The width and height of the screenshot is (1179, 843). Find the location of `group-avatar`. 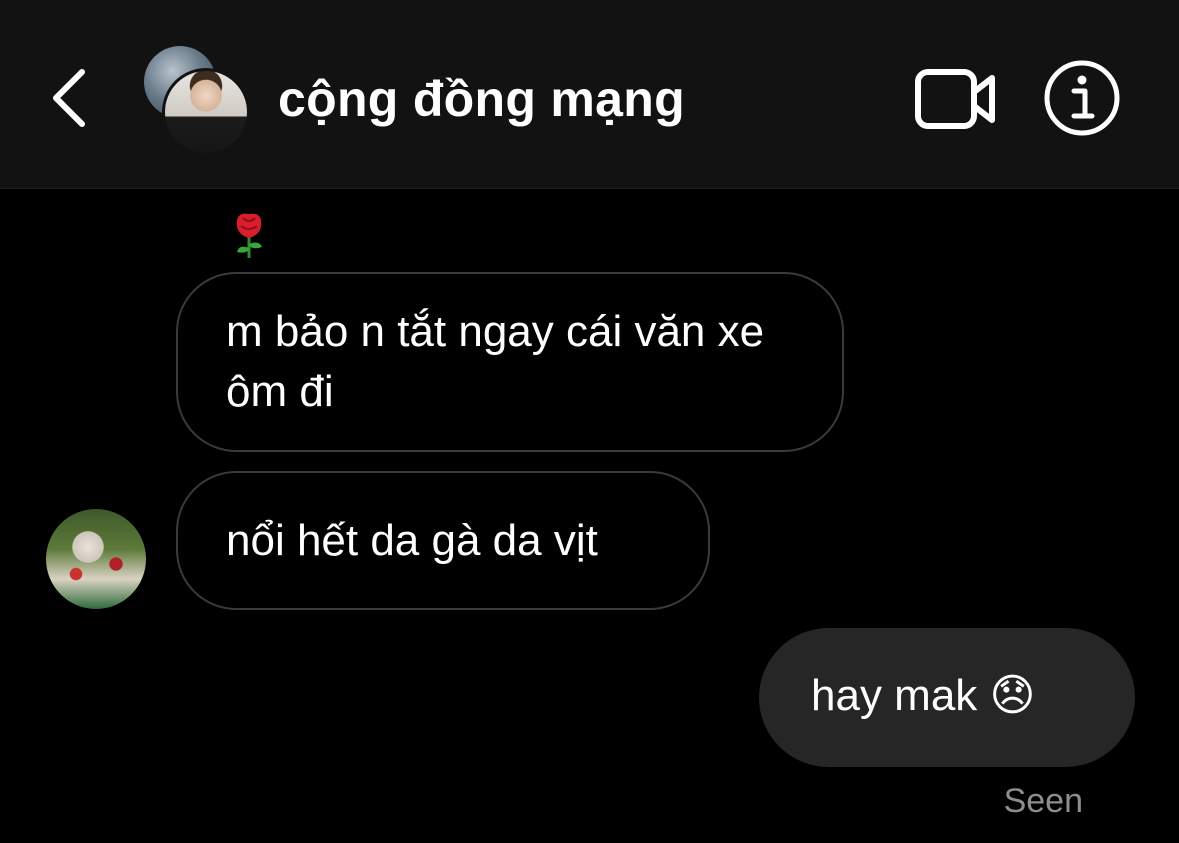

group-avatar is located at coordinates (197, 101).